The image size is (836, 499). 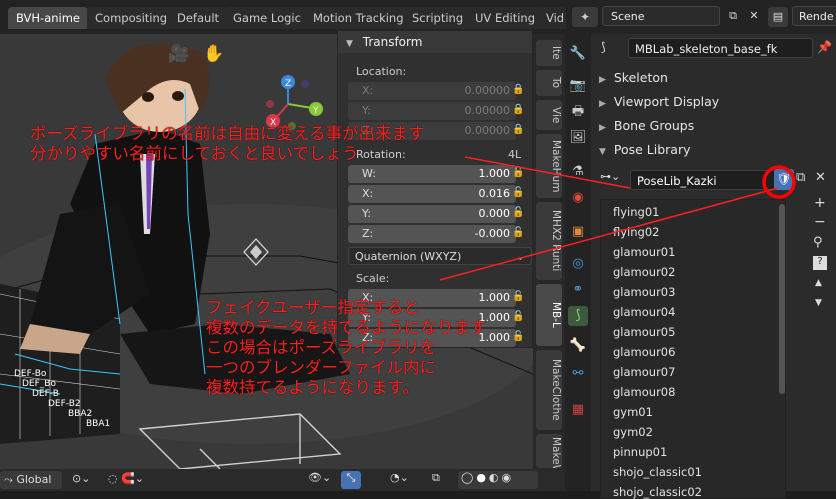 What do you see at coordinates (644, 352) in the screenshot?
I see `list-item: glamour06` at bounding box center [644, 352].